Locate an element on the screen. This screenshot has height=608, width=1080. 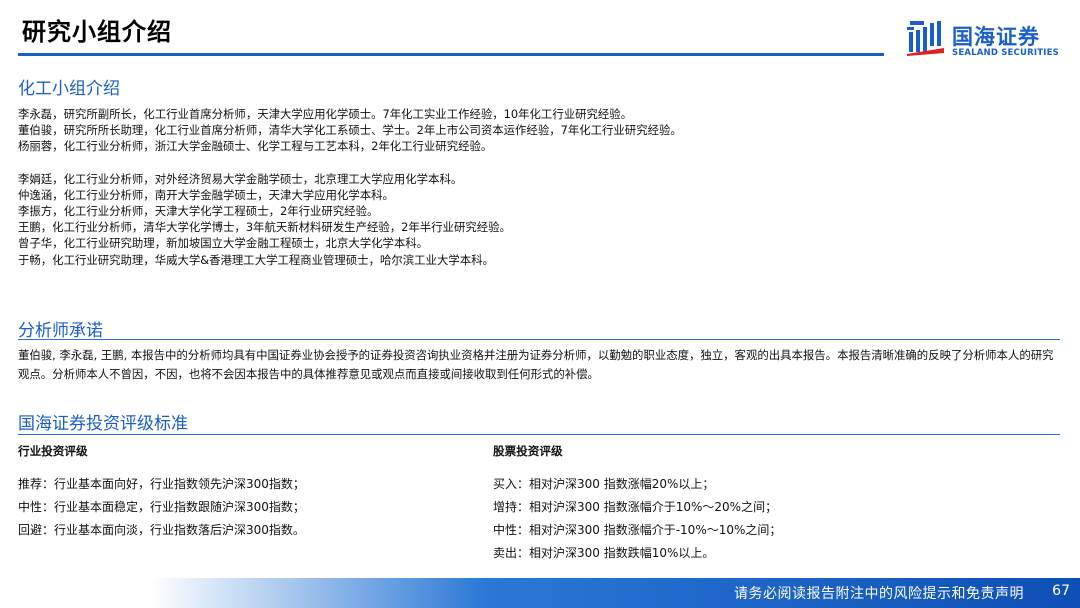
pledge-heading: 分析师承诺 is located at coordinates (60, 331).